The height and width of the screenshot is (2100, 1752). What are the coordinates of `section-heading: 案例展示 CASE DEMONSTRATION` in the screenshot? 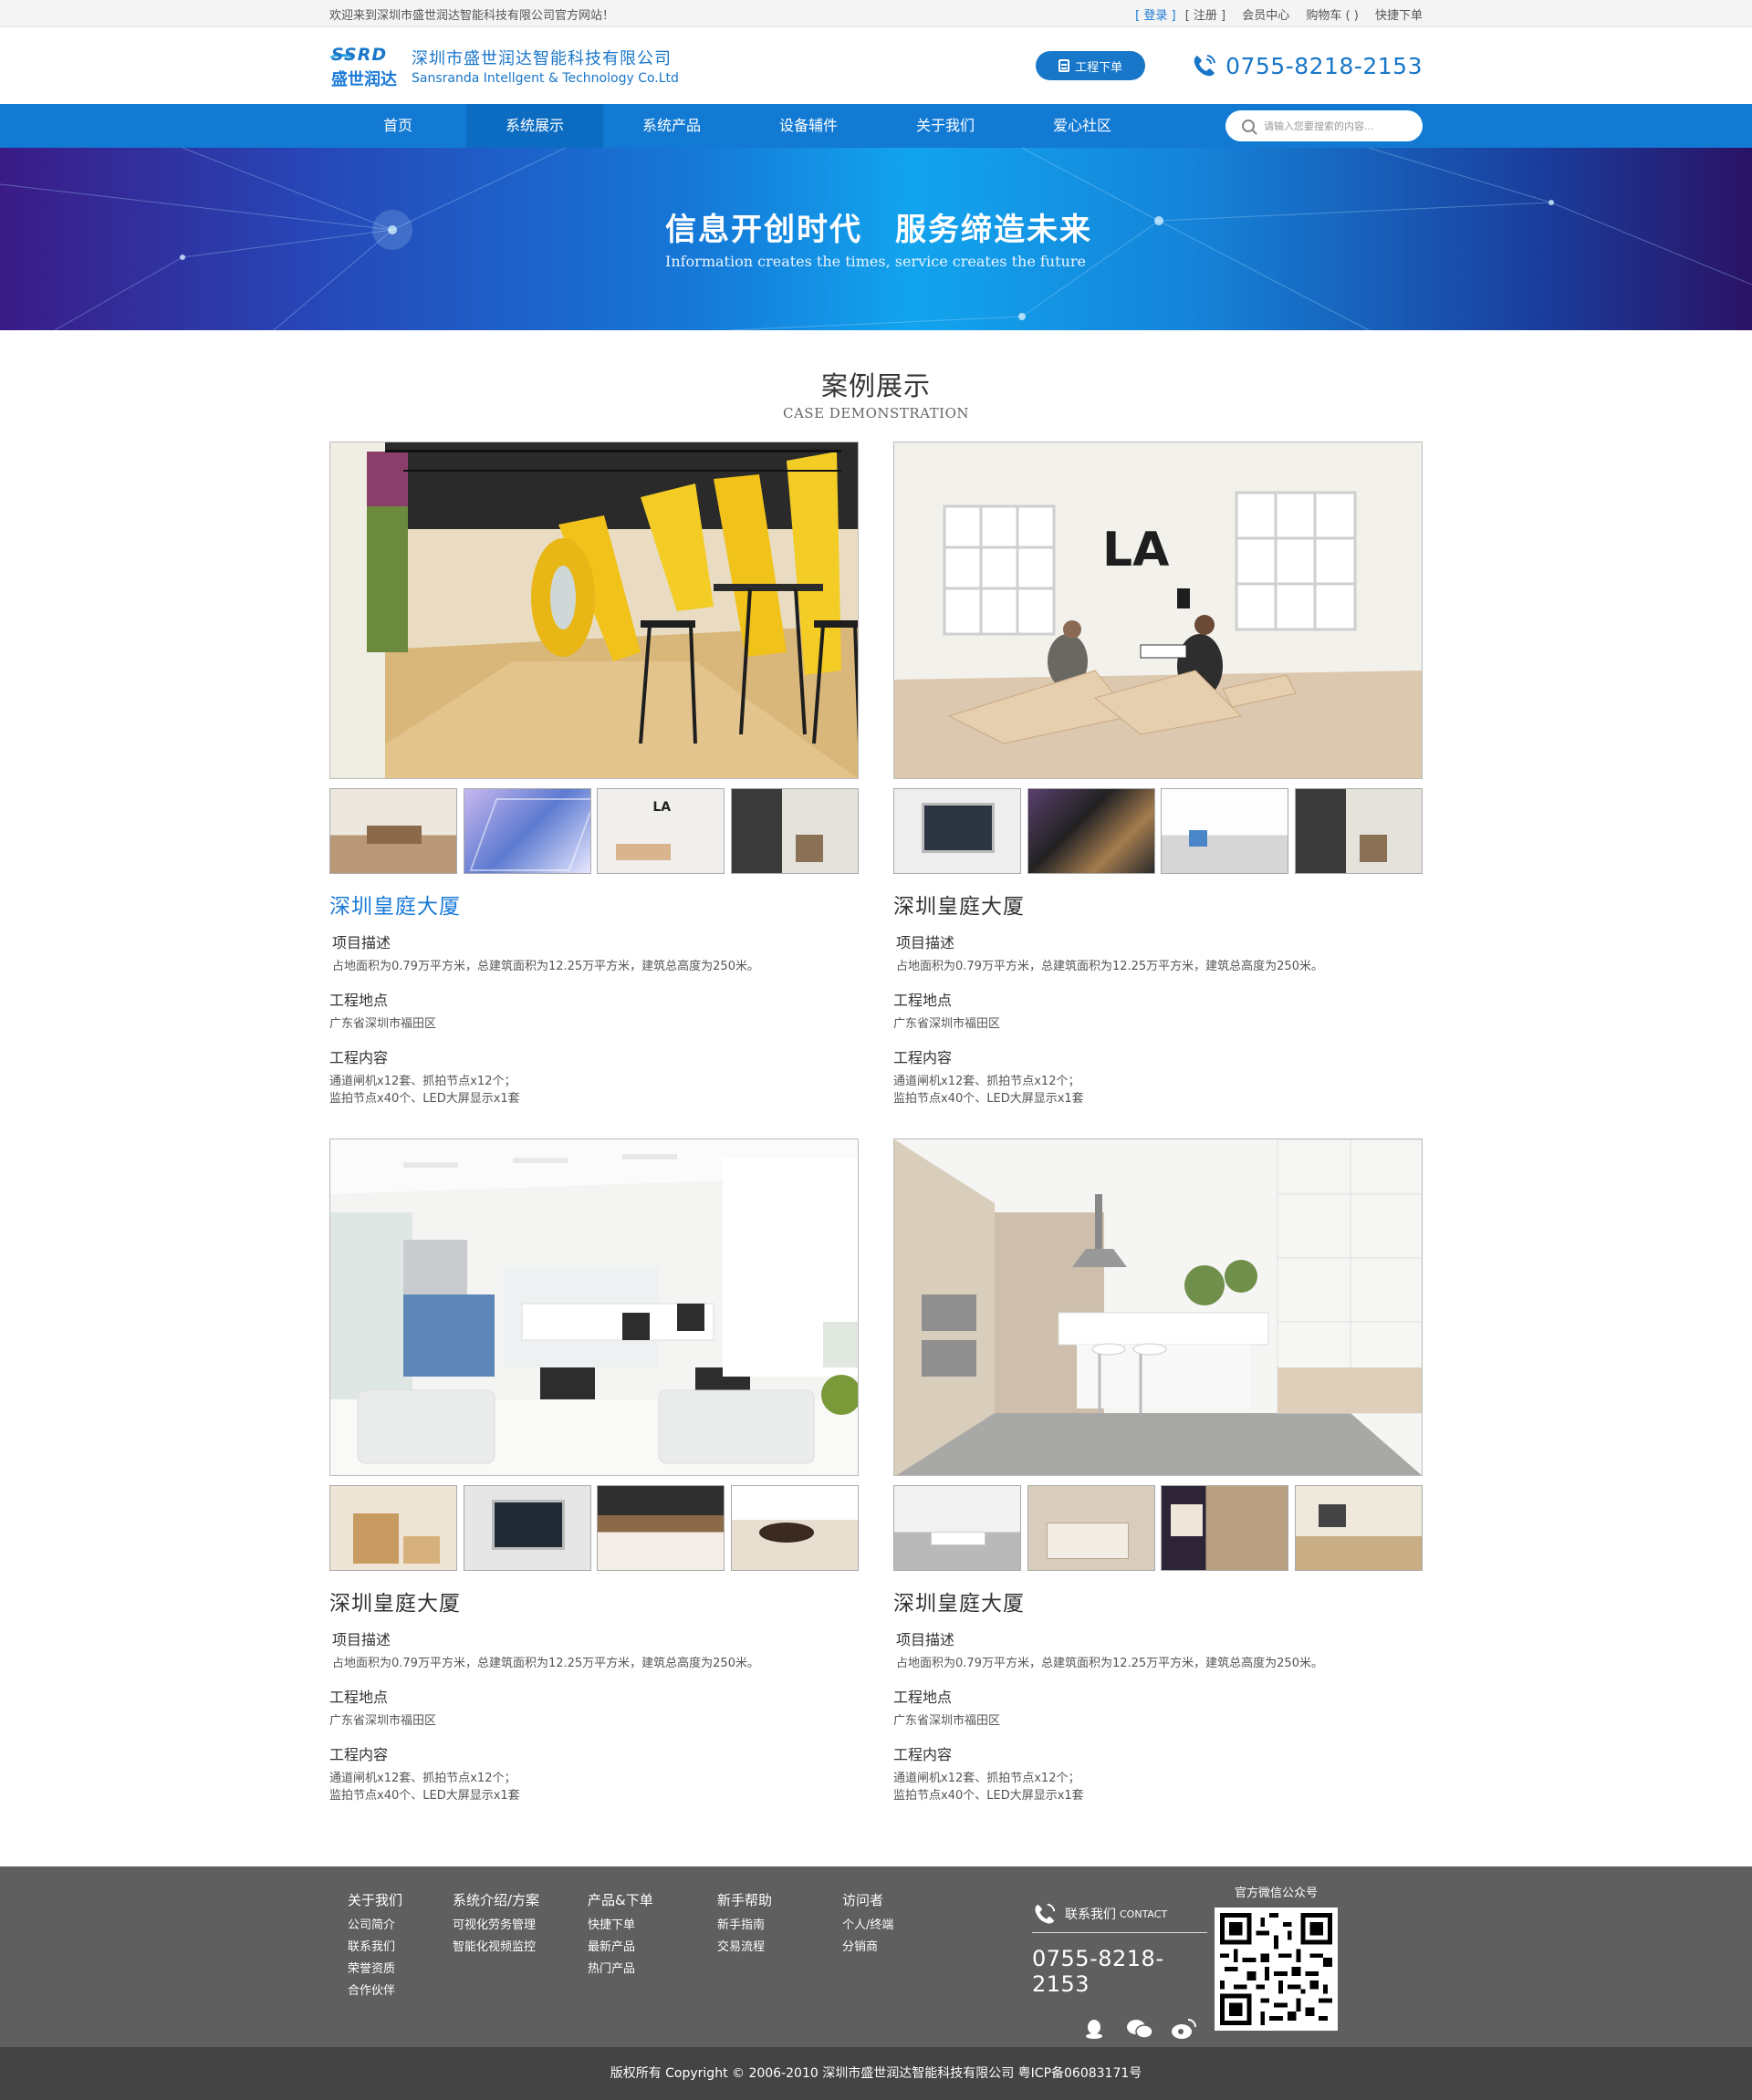 It's located at (876, 393).